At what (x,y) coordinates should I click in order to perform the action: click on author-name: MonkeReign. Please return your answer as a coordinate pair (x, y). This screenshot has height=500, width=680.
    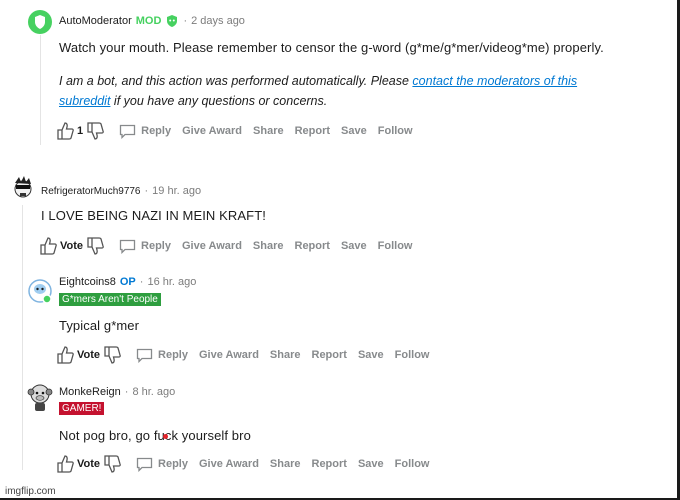
    Looking at the image, I should click on (90, 392).